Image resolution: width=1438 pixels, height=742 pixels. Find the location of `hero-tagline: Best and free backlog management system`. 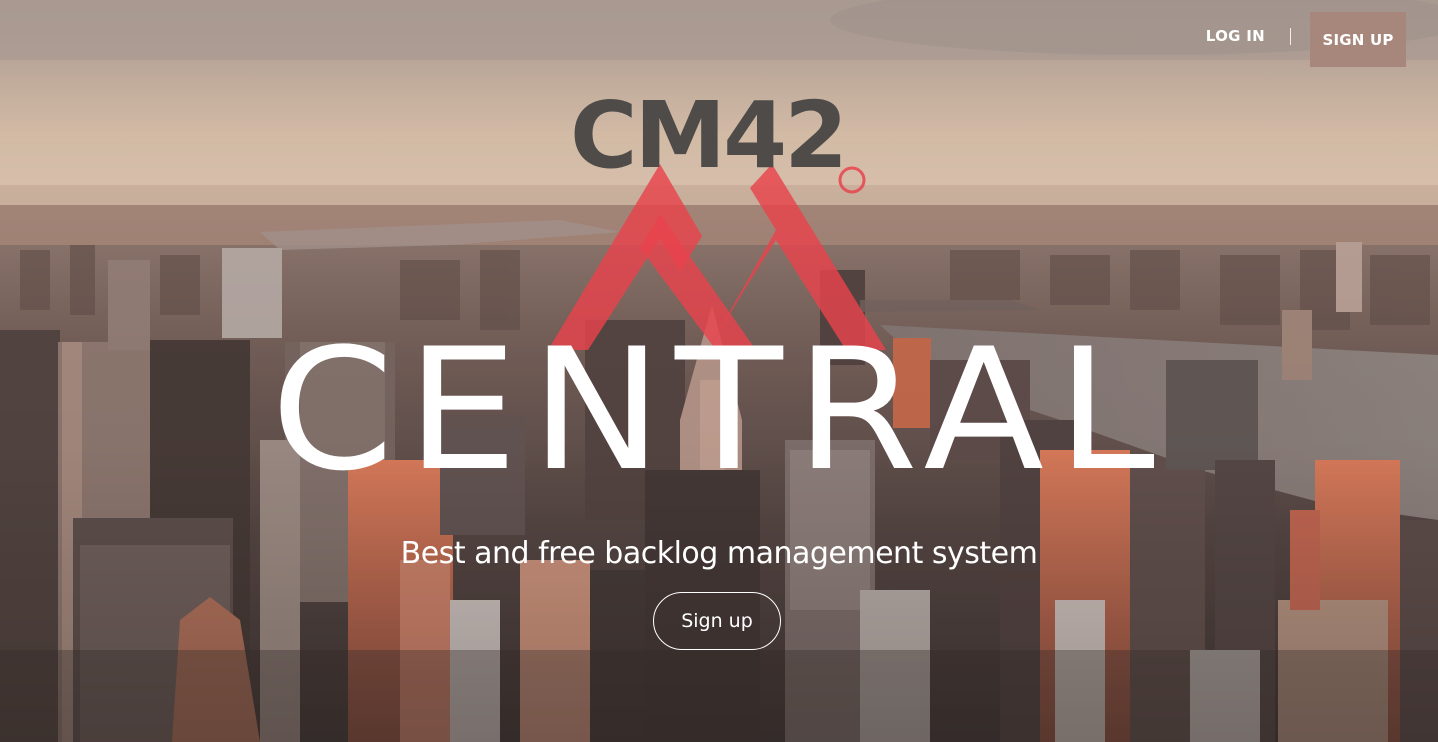

hero-tagline: Best and free backlog management system is located at coordinates (719, 553).